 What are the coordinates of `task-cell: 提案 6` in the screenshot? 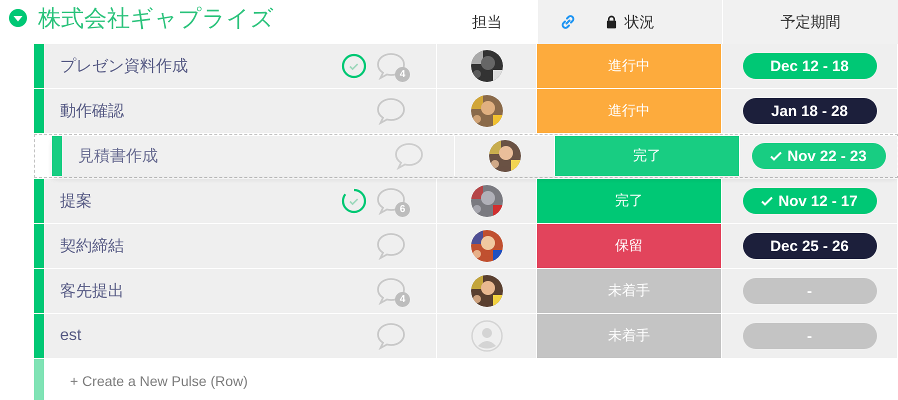 It's located at (240, 201).